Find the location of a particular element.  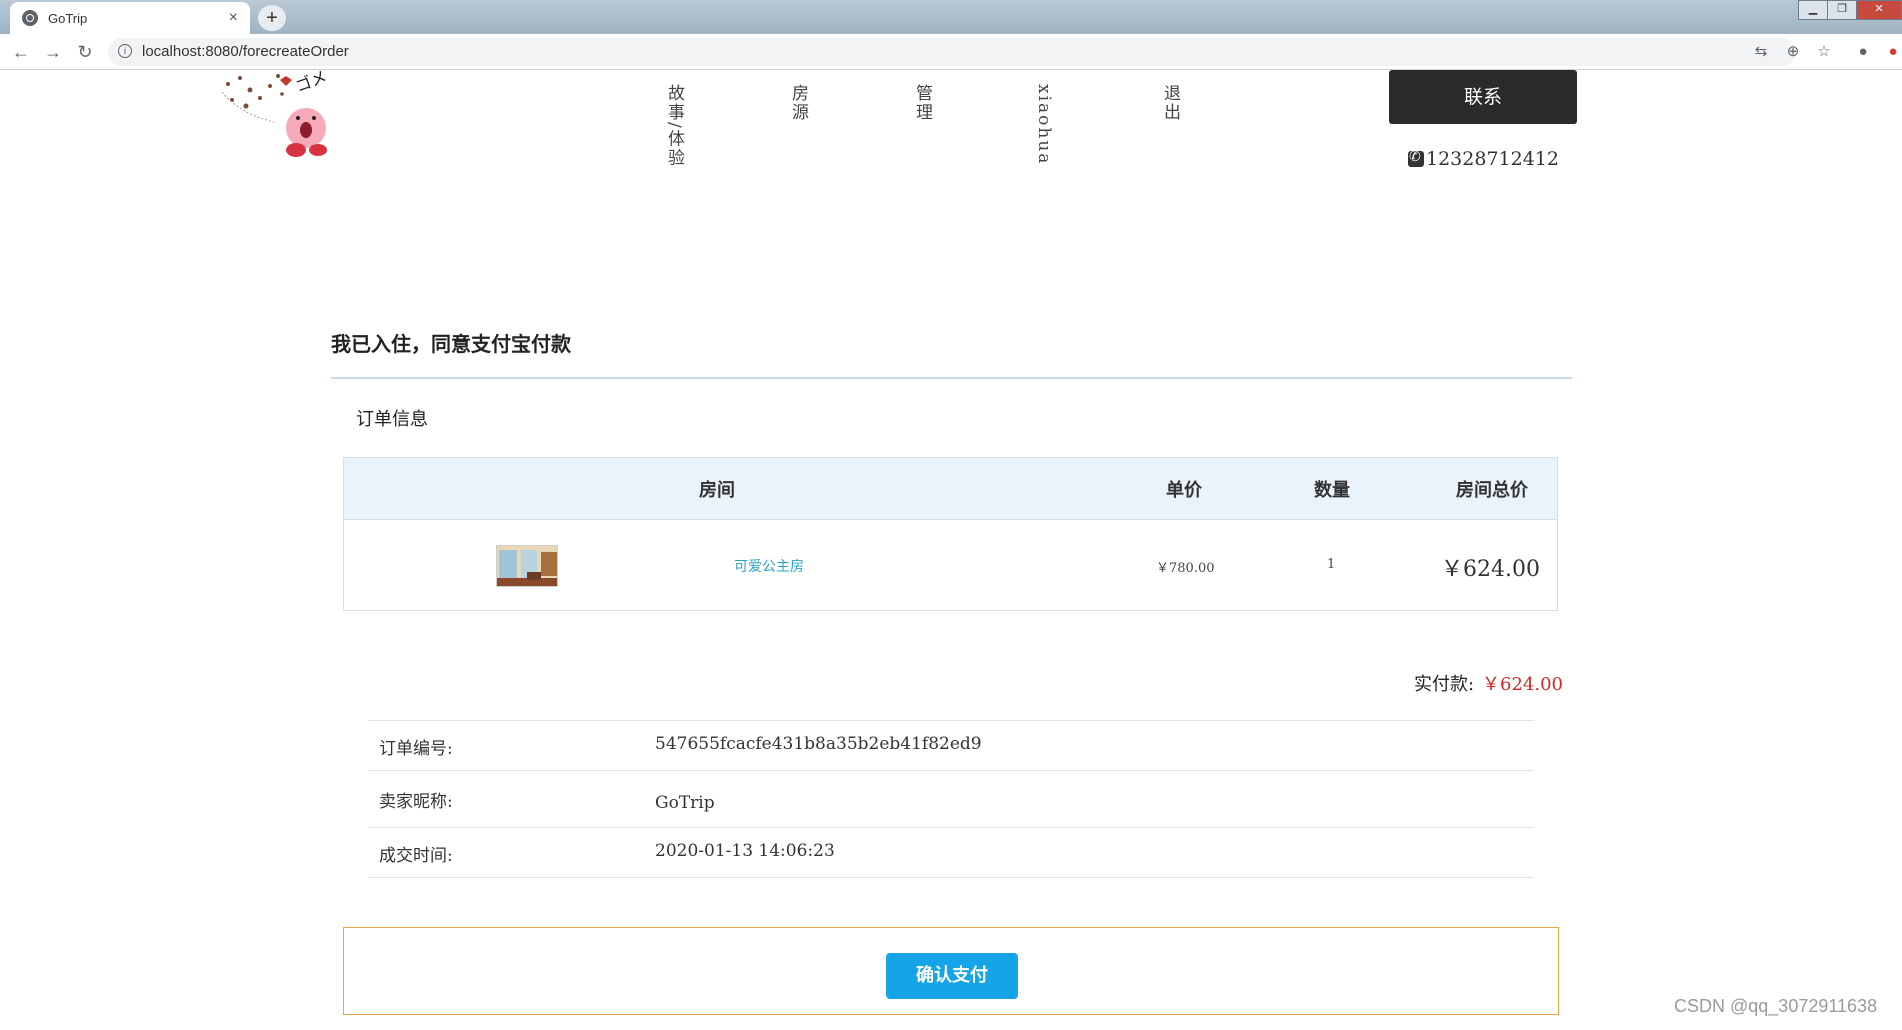

address-bar: i localhost:8080/forecreateOrder is located at coordinates (952, 52).